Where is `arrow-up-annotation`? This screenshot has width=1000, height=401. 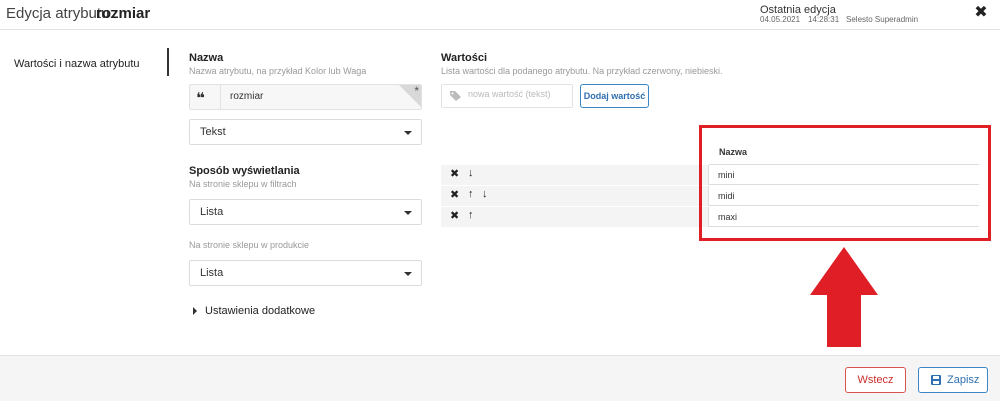
arrow-up-annotation is located at coordinates (844, 297).